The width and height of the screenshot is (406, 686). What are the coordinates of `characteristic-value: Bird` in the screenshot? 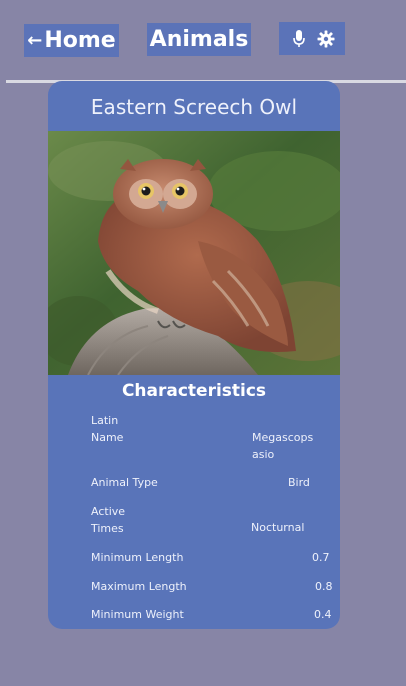 It's located at (299, 482).